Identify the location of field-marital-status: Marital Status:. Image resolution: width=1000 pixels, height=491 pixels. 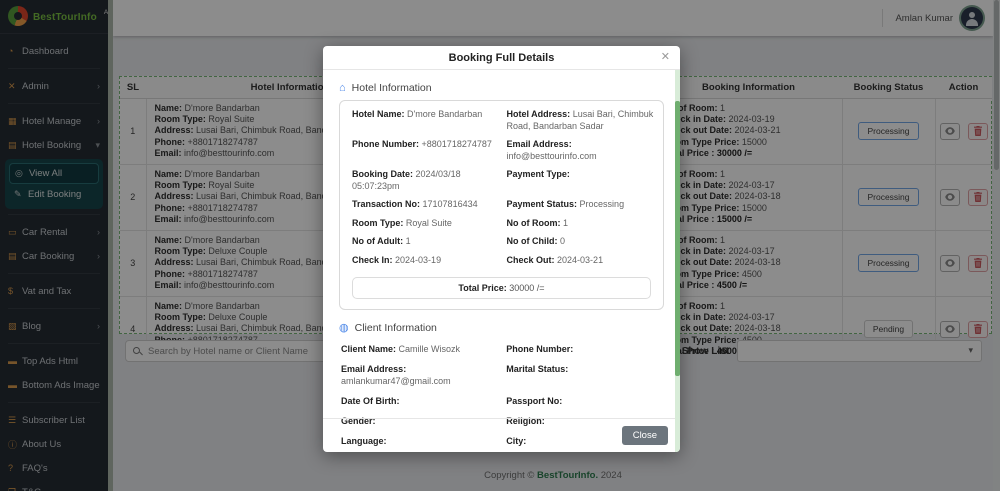
(537, 369).